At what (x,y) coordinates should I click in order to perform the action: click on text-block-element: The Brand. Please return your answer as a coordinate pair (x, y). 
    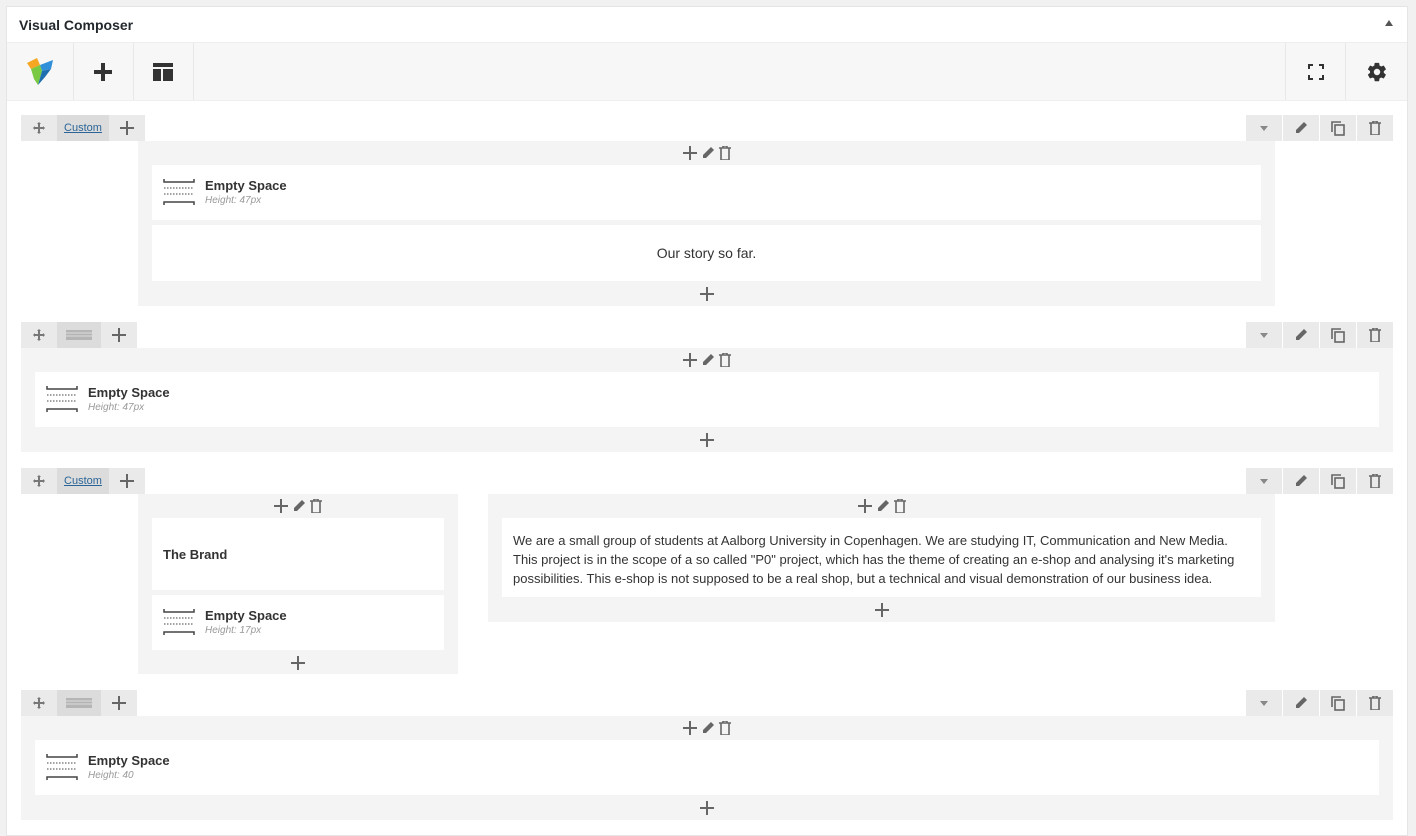
    Looking at the image, I should click on (298, 554).